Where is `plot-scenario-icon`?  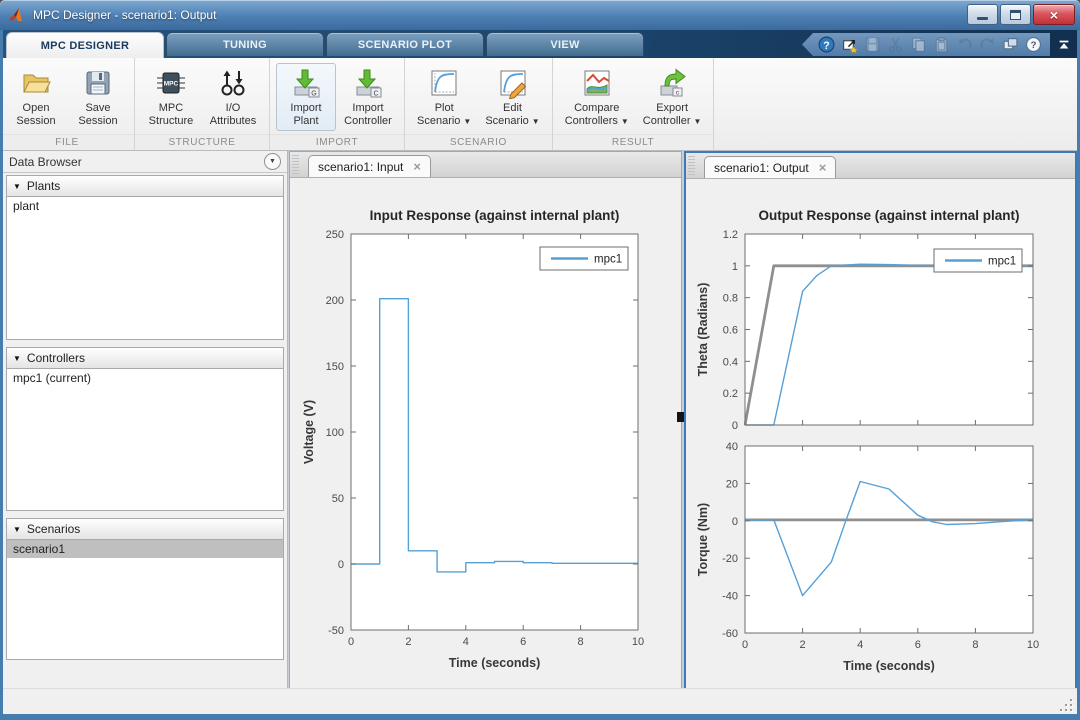 plot-scenario-icon is located at coordinates (444, 83).